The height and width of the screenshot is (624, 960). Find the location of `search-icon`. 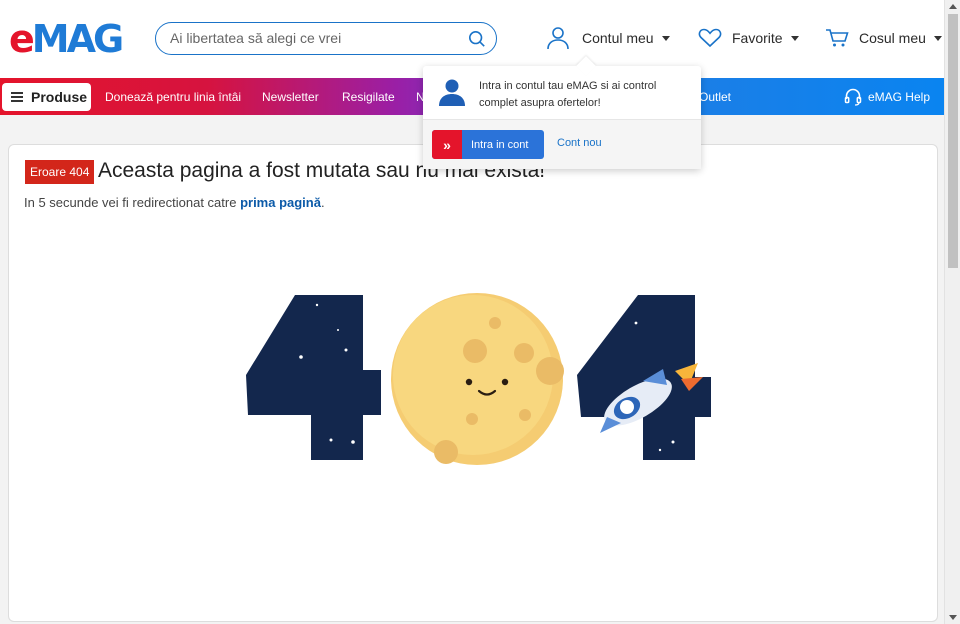

search-icon is located at coordinates (477, 39).